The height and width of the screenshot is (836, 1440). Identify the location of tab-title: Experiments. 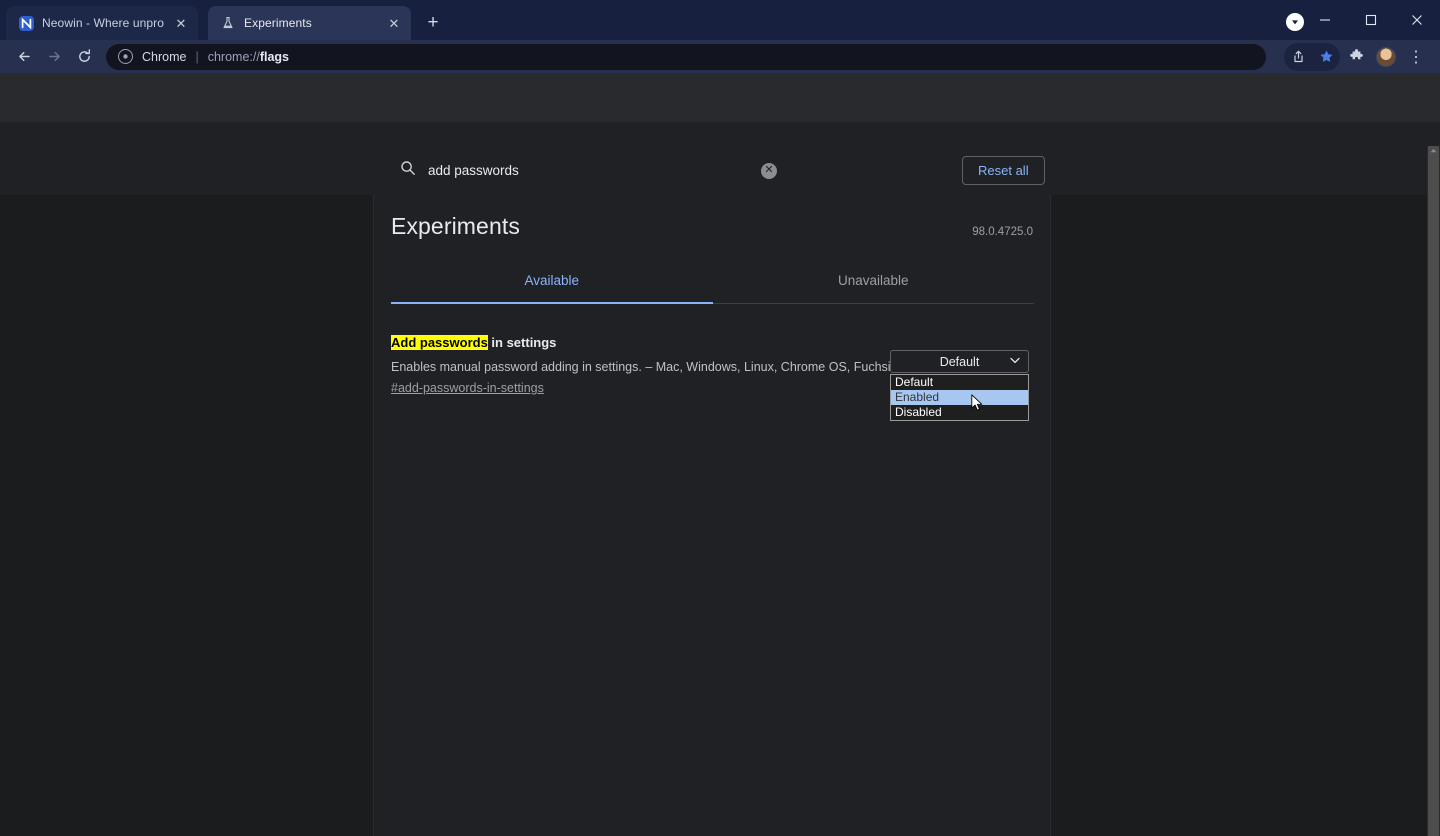
(278, 23).